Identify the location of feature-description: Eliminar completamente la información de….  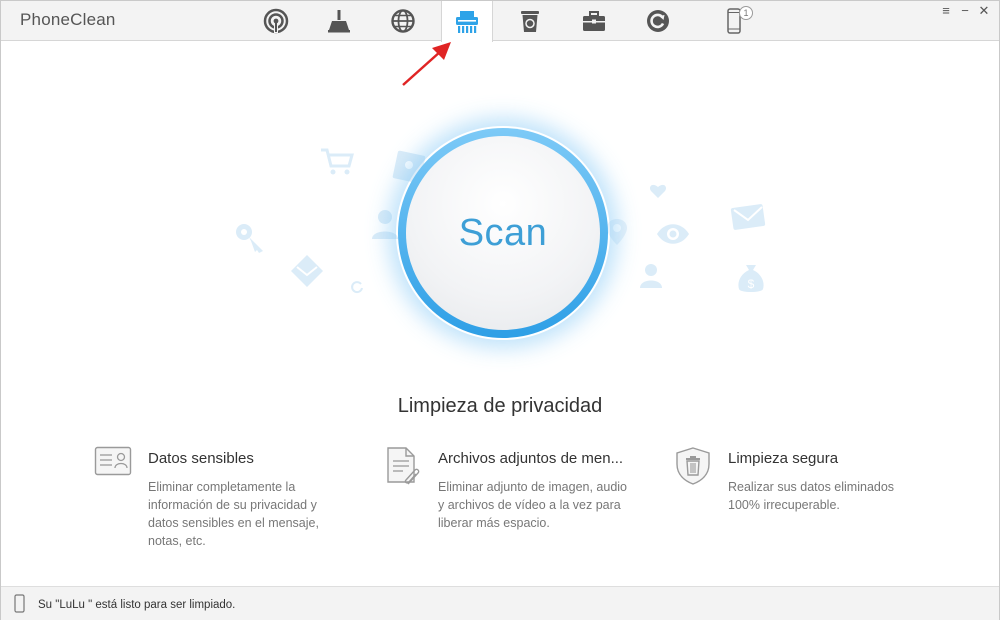
(233, 514).